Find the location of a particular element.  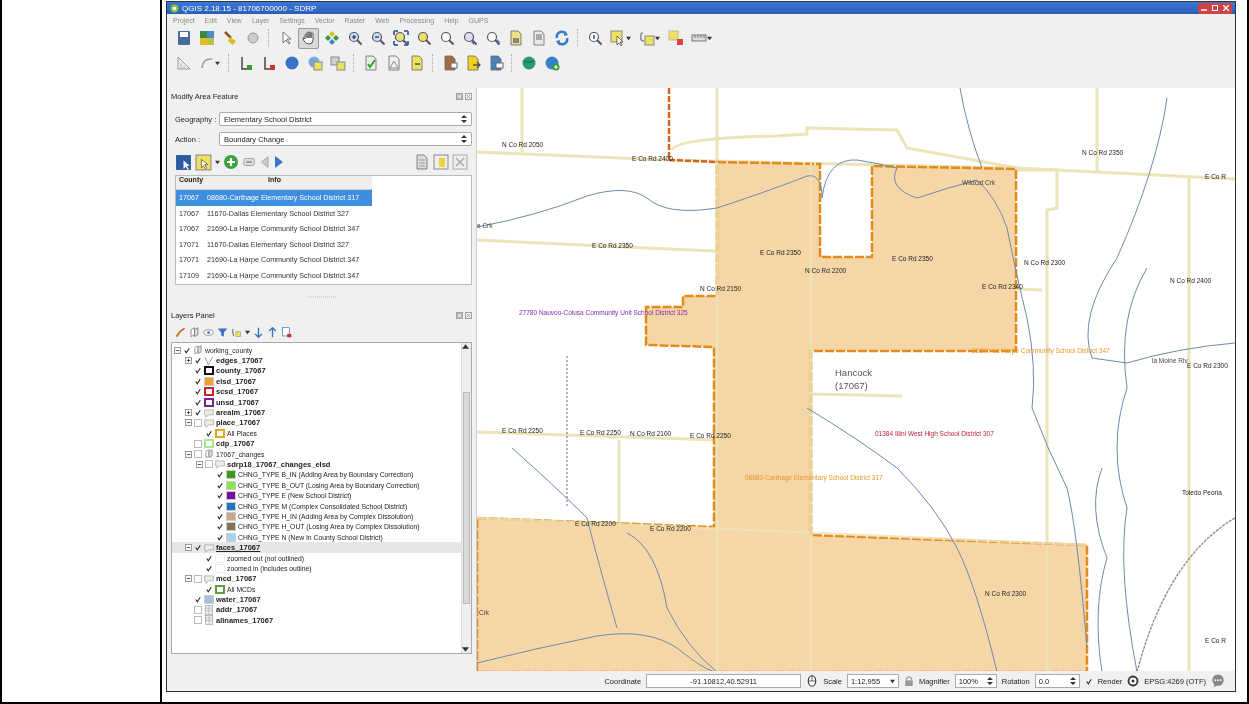

filter-icon is located at coordinates (222, 332).